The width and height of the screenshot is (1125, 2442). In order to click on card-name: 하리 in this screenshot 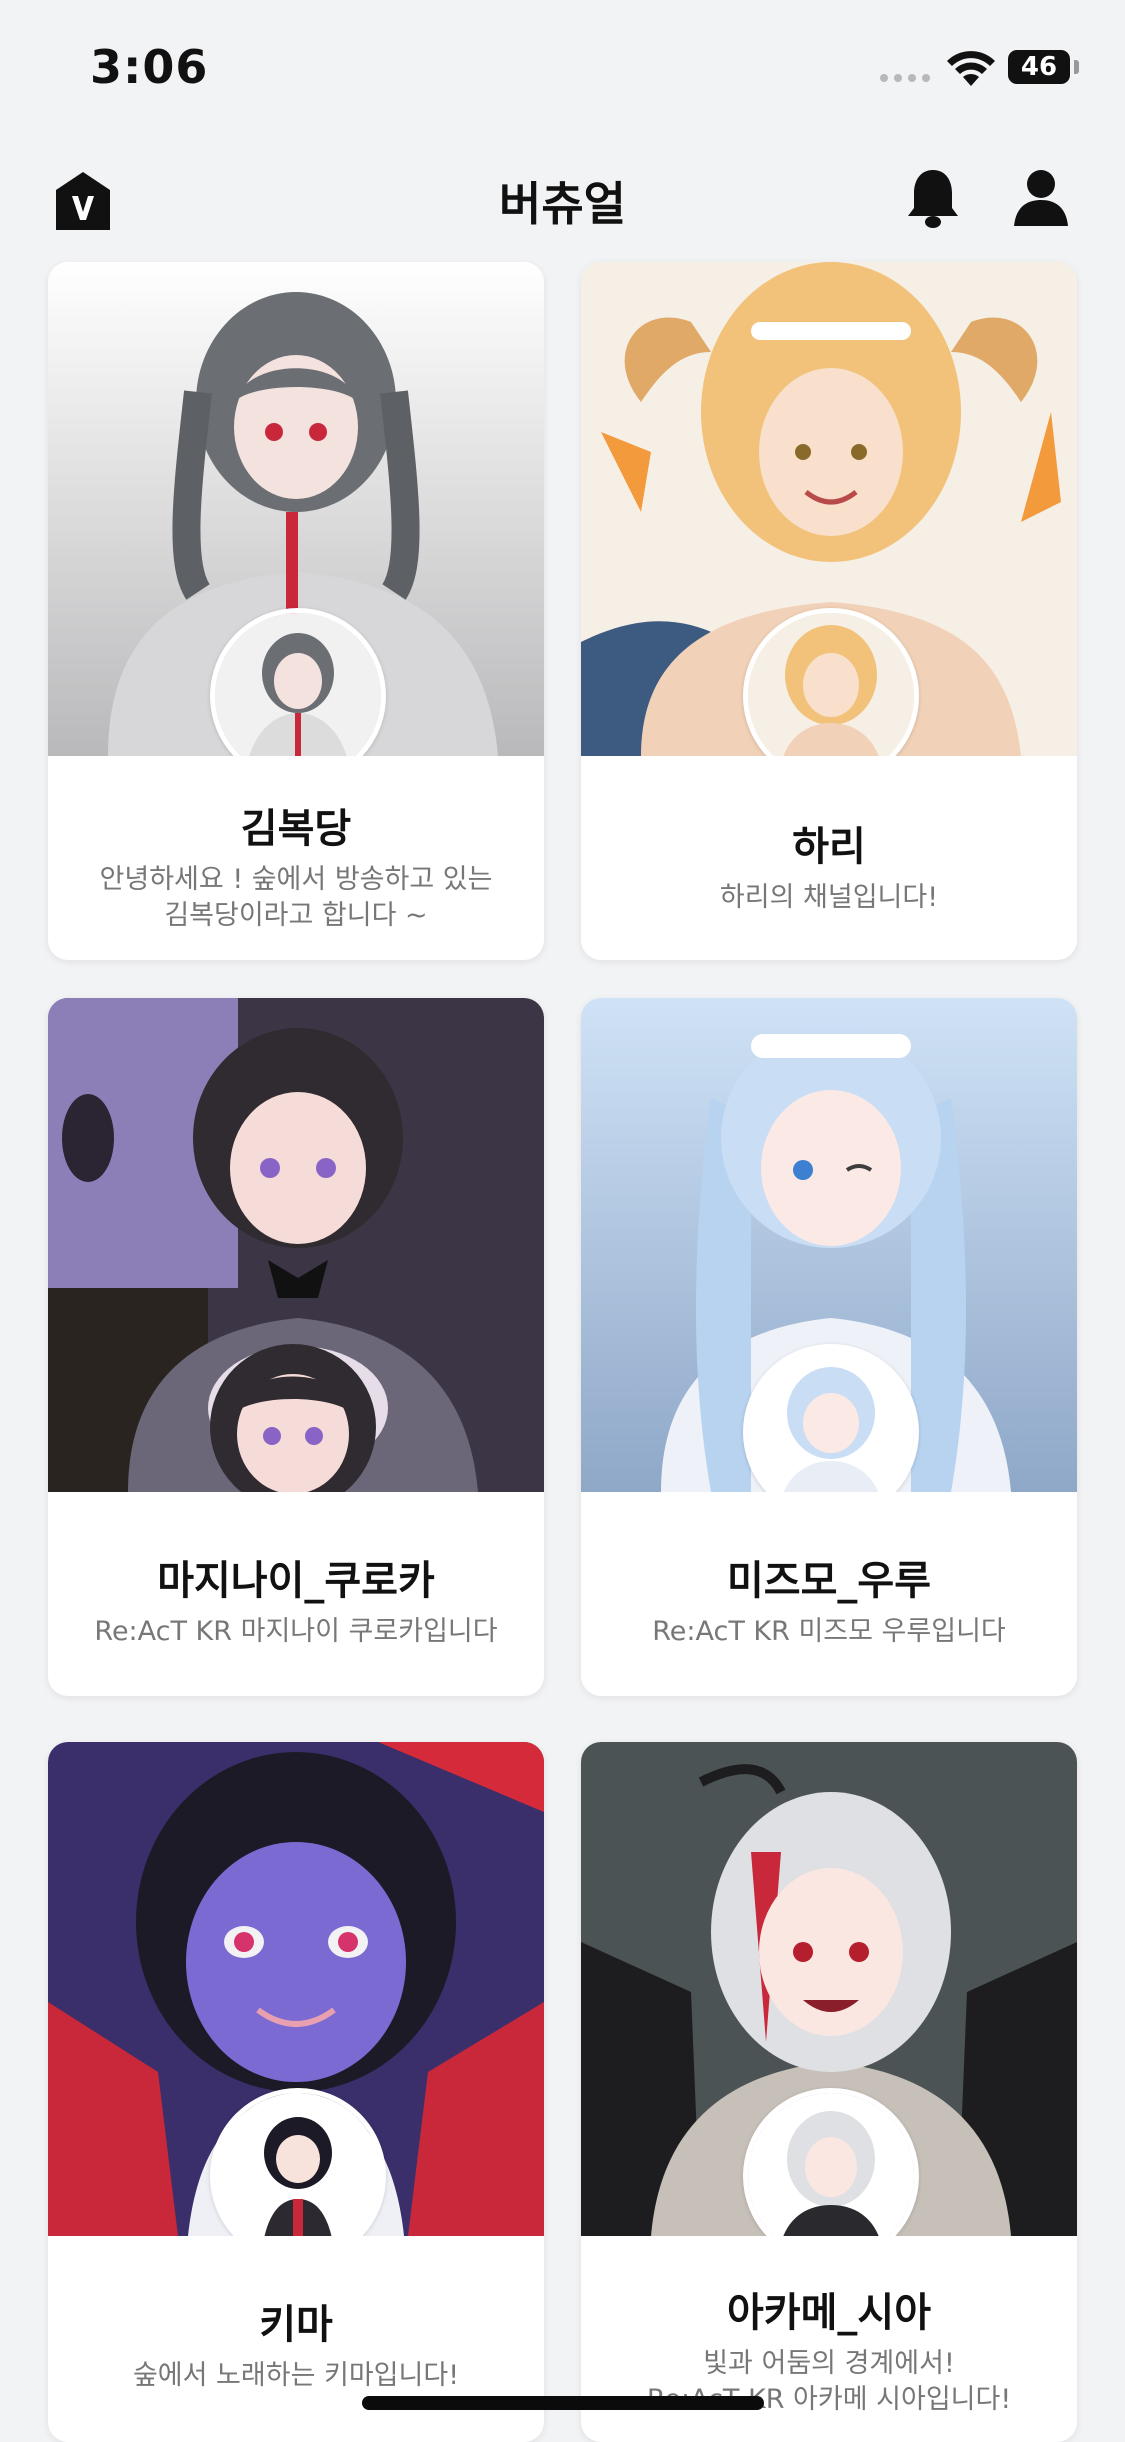, I will do `click(829, 847)`.